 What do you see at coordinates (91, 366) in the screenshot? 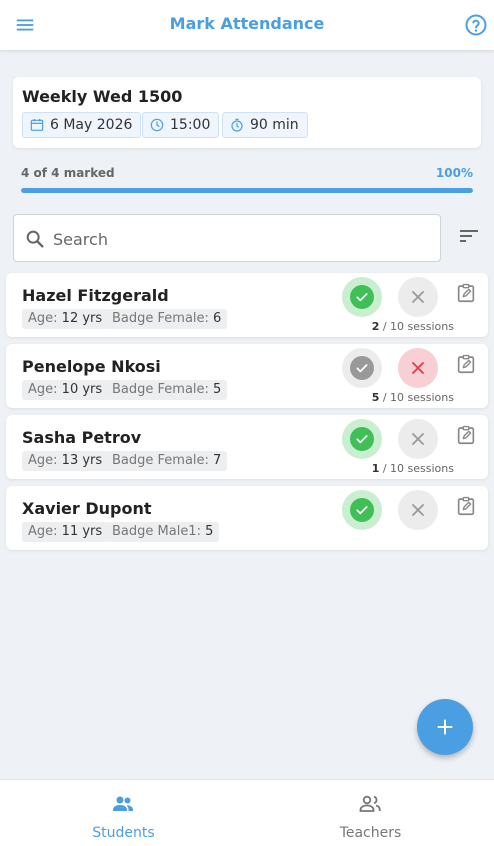
I see `student-name: Penelope Nkosi` at bounding box center [91, 366].